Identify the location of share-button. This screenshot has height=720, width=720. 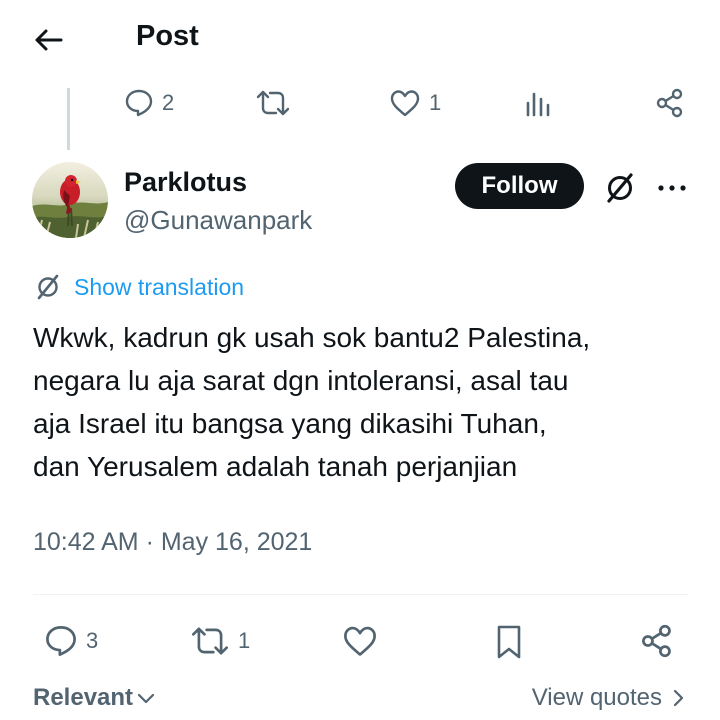
(657, 641).